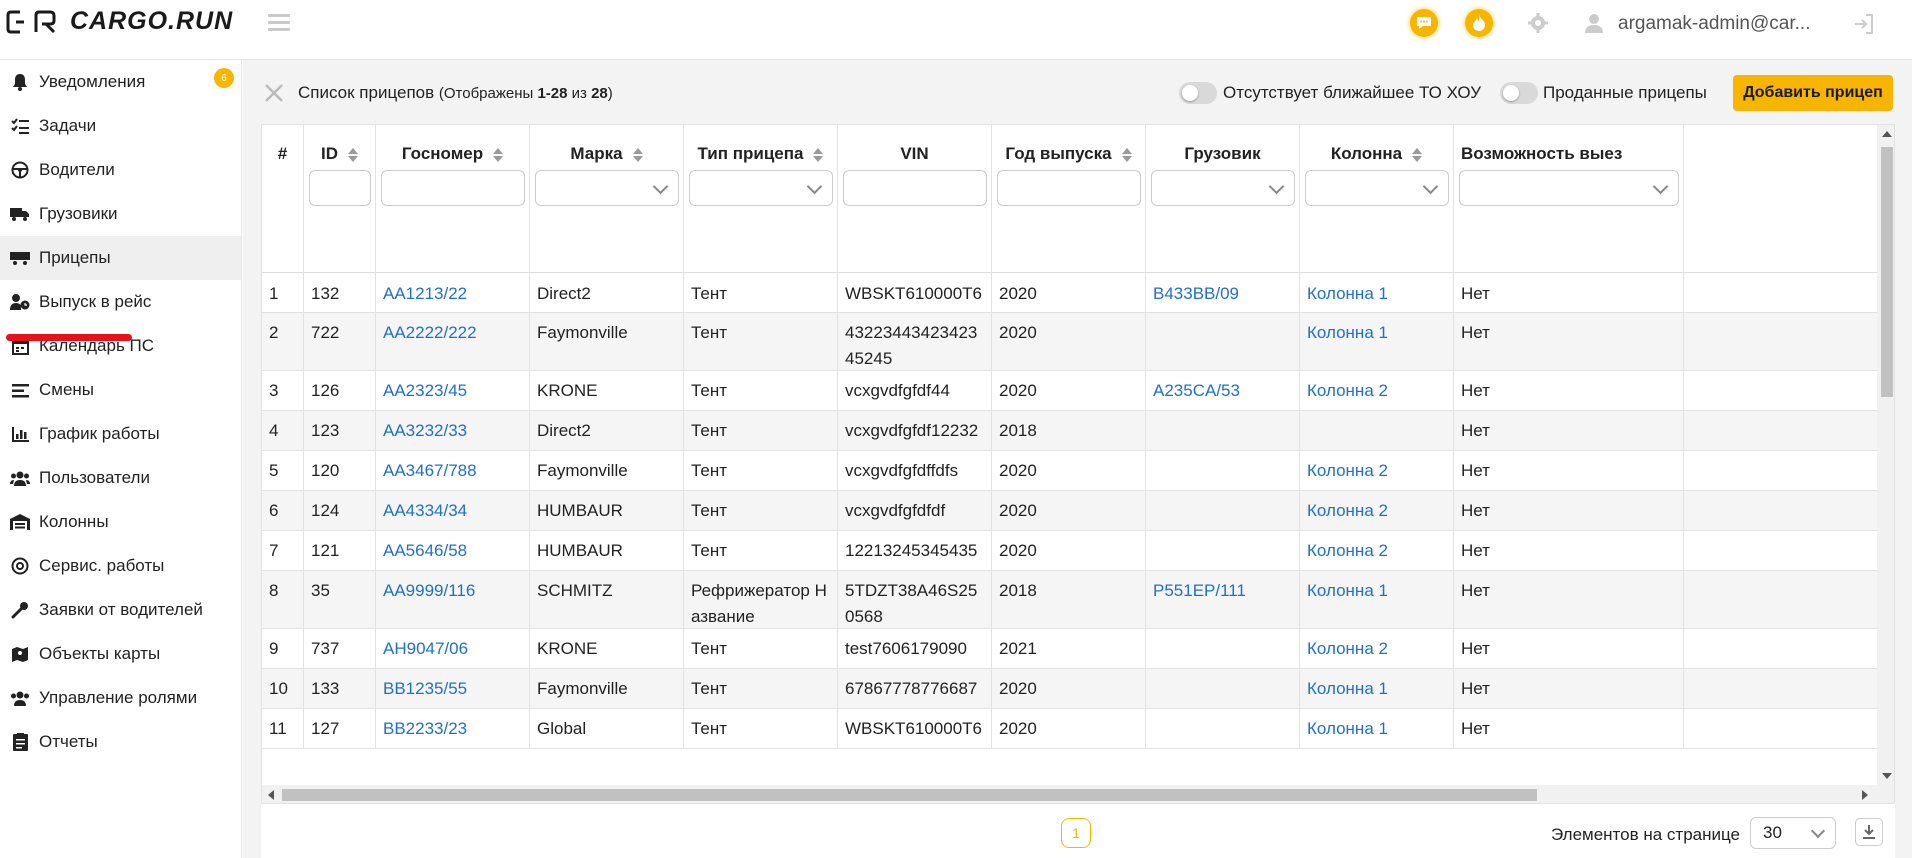  I want to click on column-header-column: Колонна, so click(1377, 199).